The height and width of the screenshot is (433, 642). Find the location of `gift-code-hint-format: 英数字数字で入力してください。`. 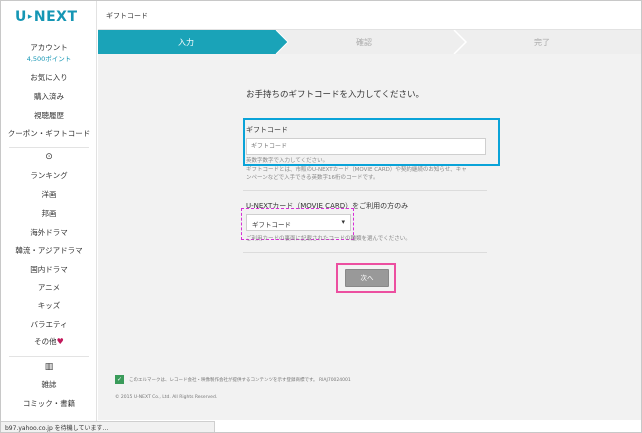

gift-code-hint-format: 英数字数字で入力してください。 is located at coordinates (287, 161).